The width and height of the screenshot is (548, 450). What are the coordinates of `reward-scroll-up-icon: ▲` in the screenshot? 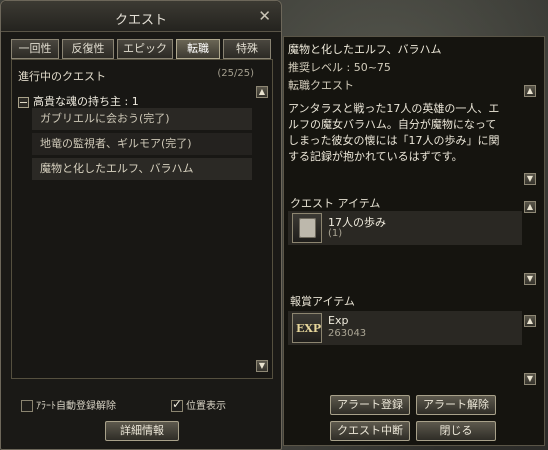 It's located at (530, 321).